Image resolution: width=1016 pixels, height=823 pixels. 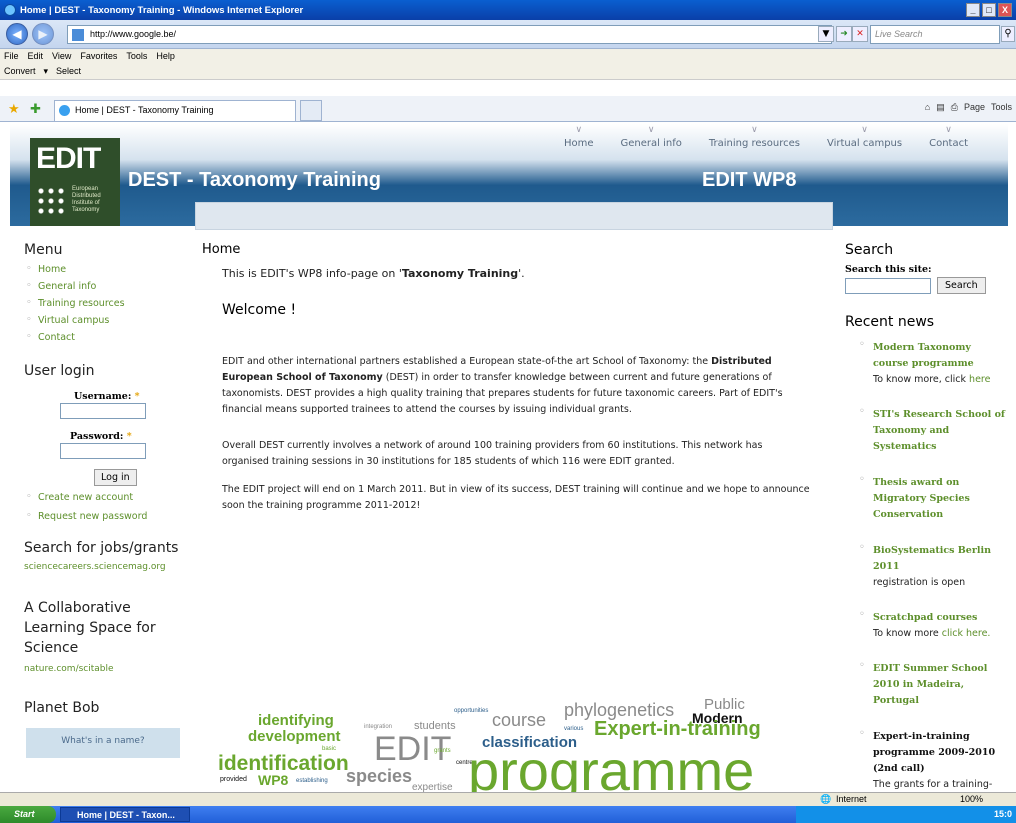 I want to click on jobs-link: sciencecareers.sciencemag.org, so click(x=109, y=567).